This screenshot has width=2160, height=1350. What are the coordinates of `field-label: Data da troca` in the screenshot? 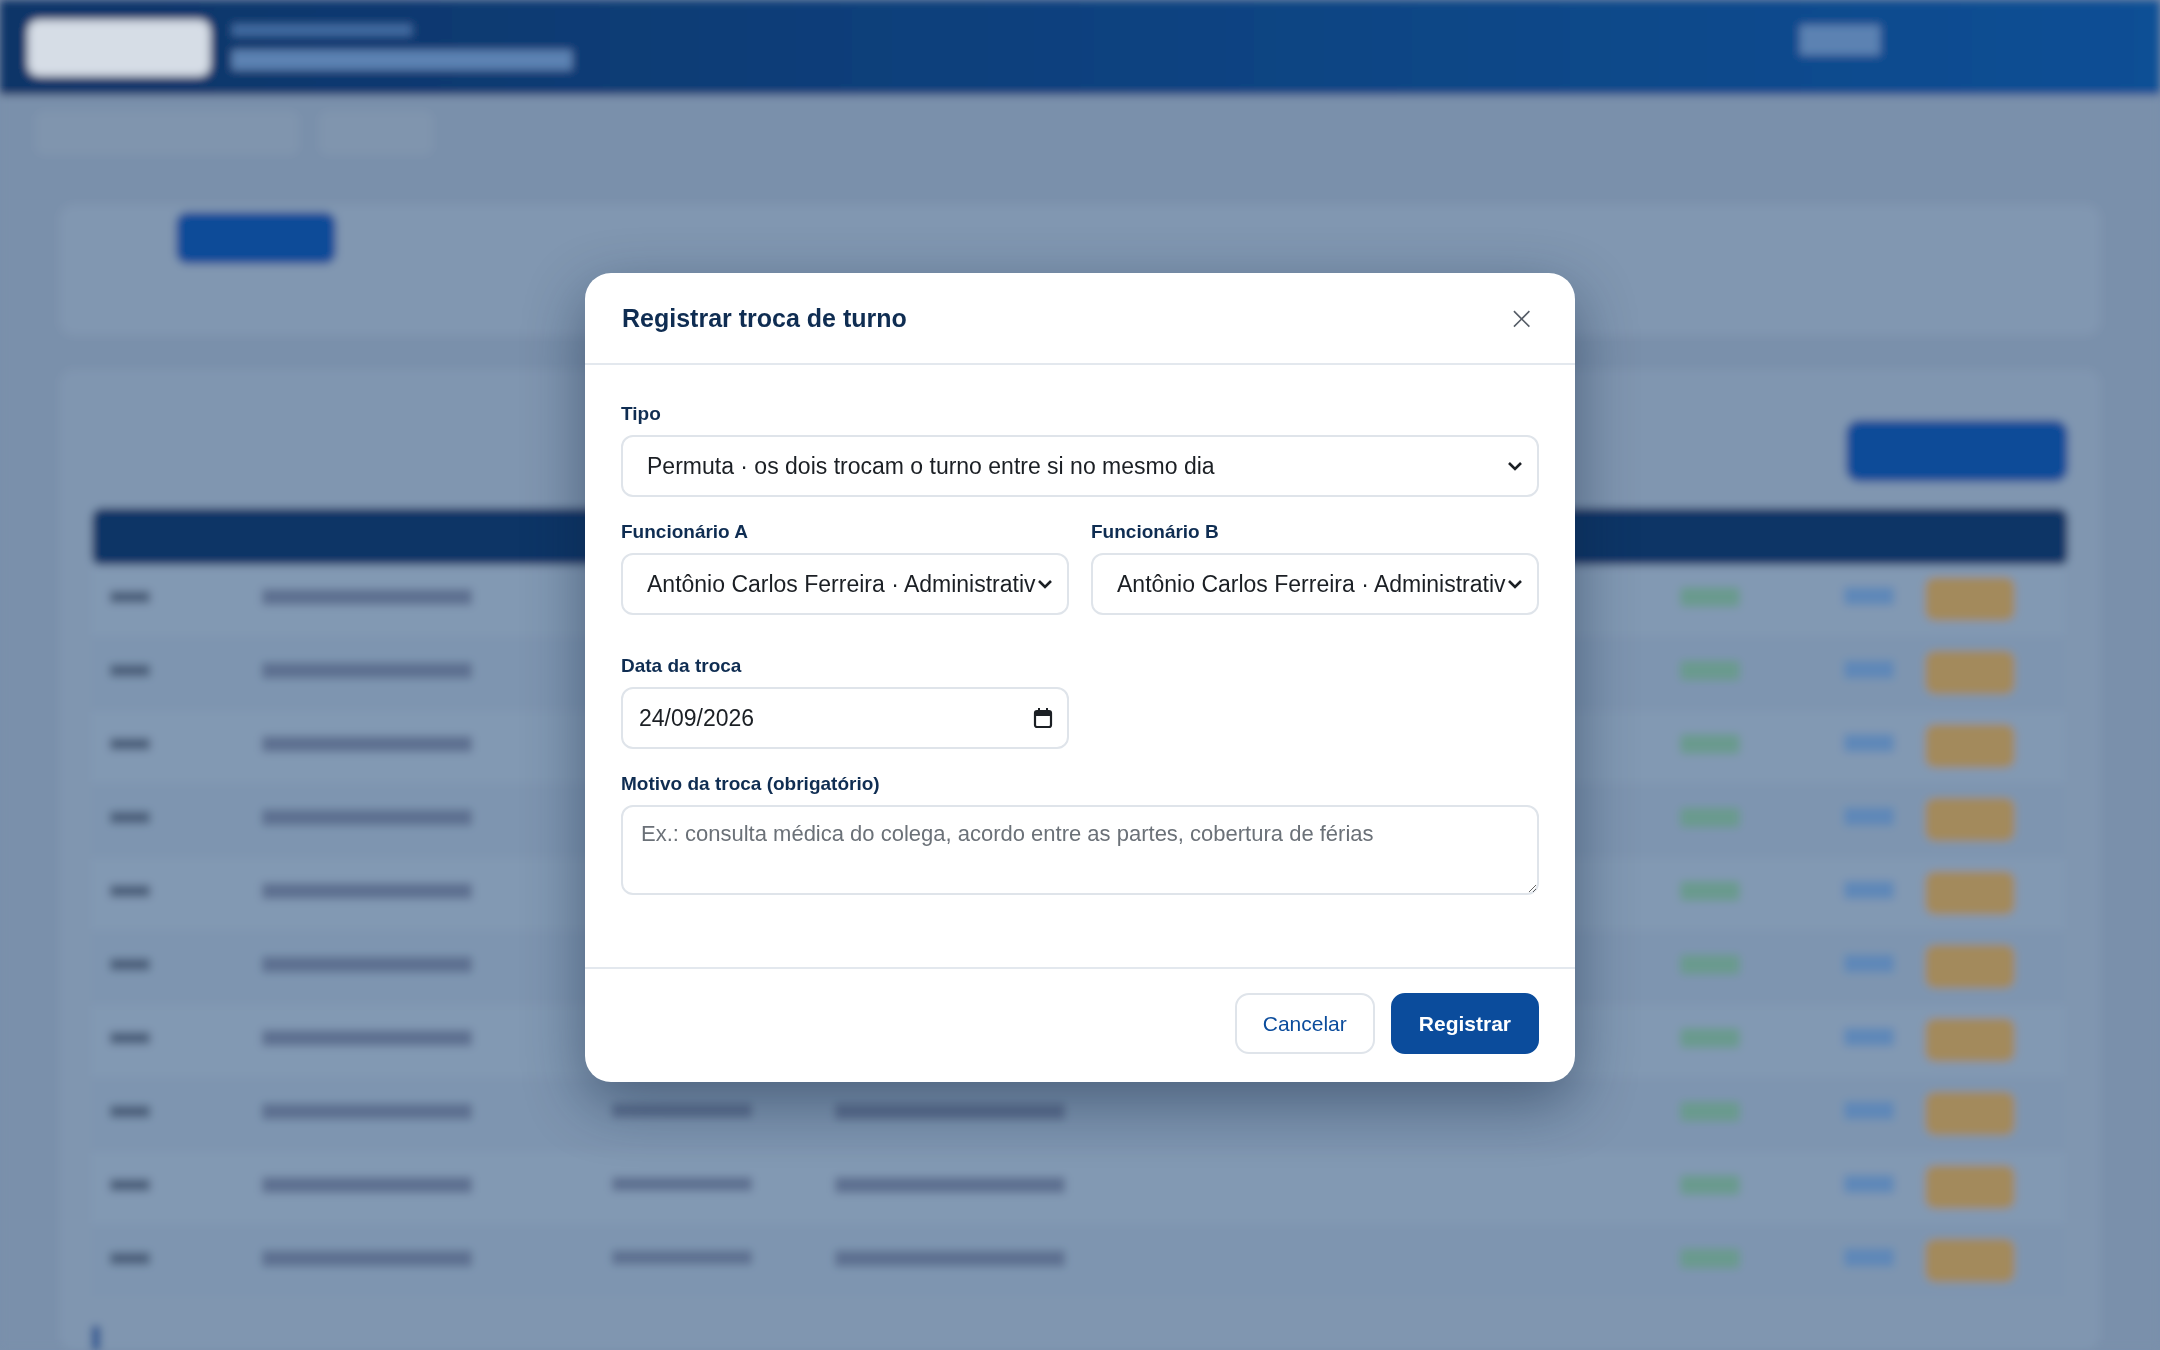 It's located at (682, 666).